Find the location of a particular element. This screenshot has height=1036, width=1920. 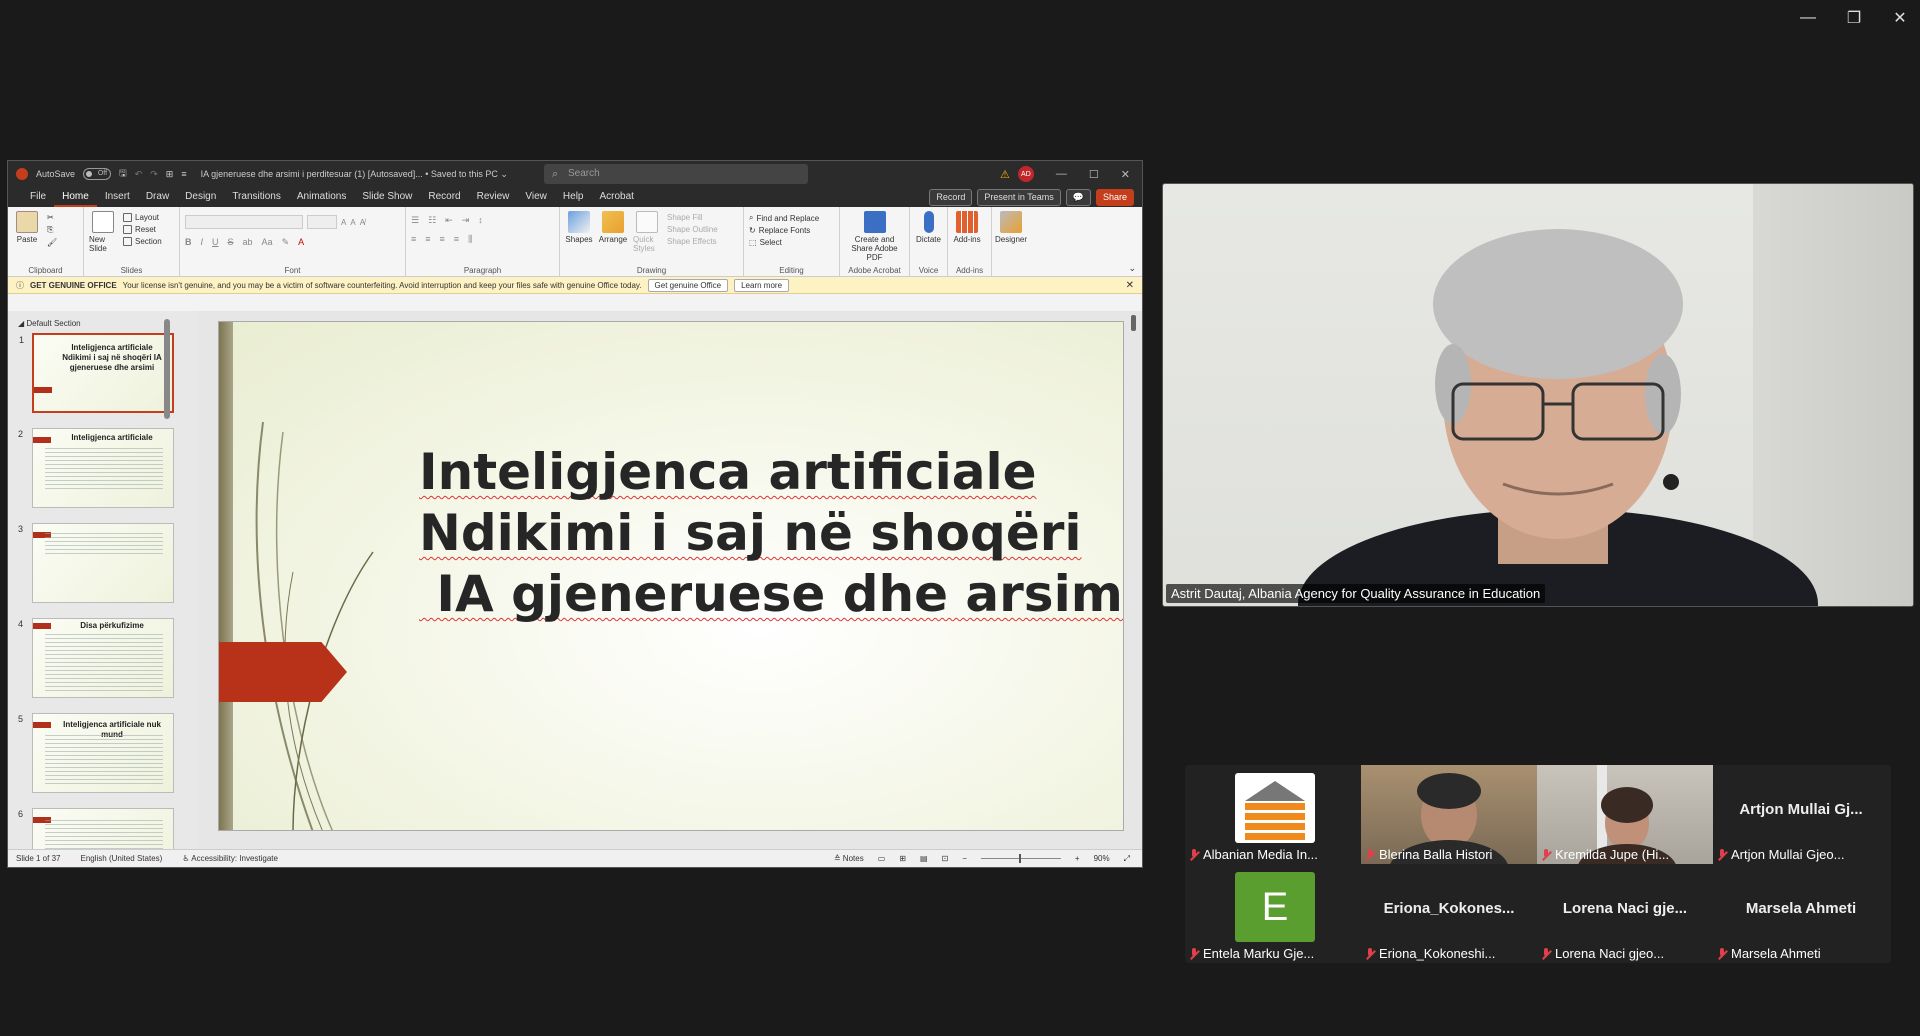

normal-view-icon: ▭ is located at coordinates (882, 858).